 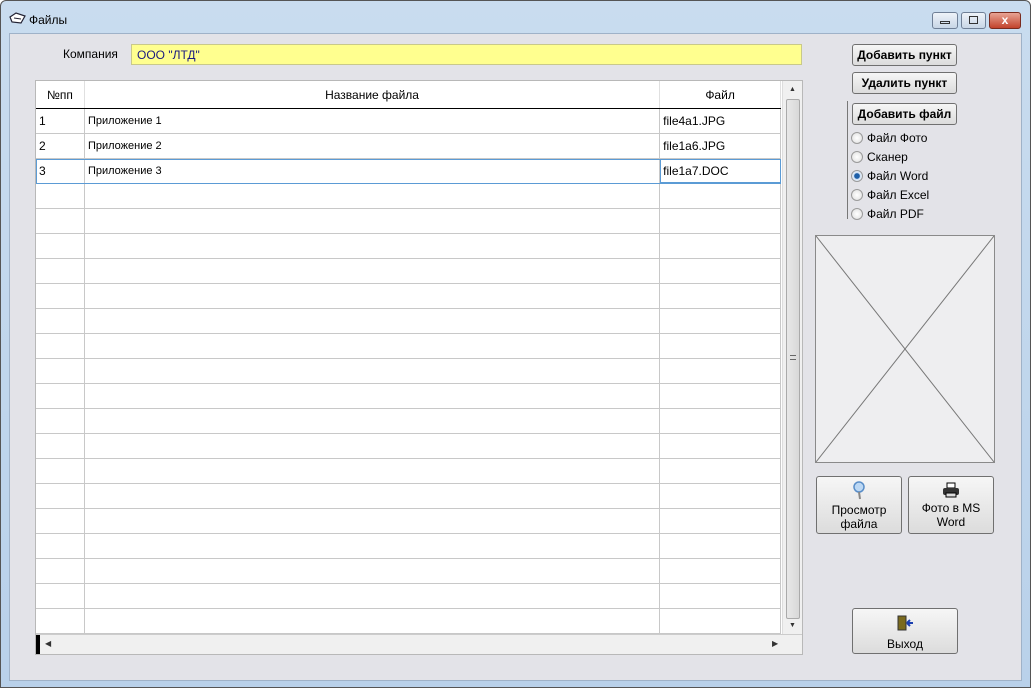 What do you see at coordinates (720, 171) in the screenshot?
I see `row-file: file1a7.DOC` at bounding box center [720, 171].